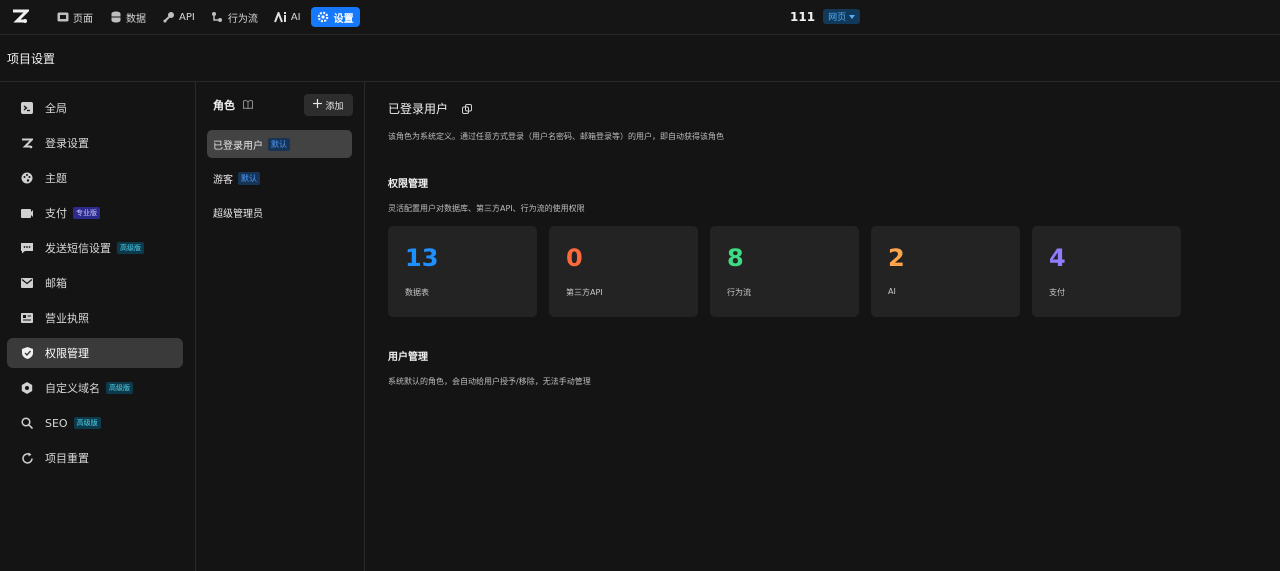  I want to click on reset-icon, so click(27, 458).